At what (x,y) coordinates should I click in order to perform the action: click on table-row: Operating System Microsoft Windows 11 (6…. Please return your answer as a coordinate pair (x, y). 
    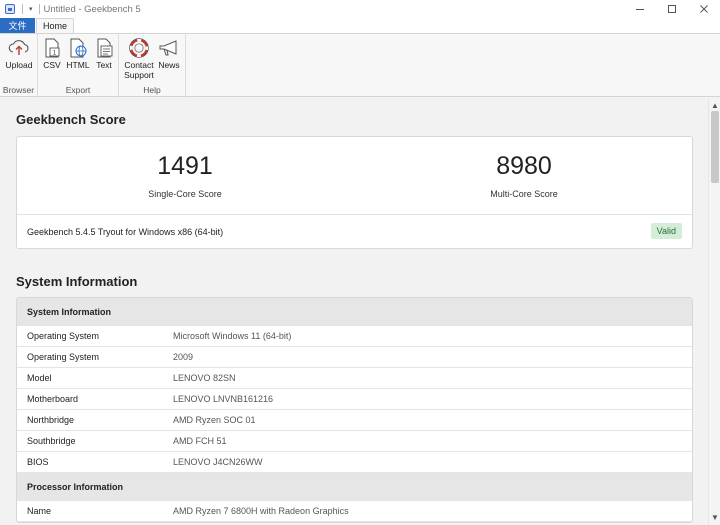
    Looking at the image, I should click on (354, 336).